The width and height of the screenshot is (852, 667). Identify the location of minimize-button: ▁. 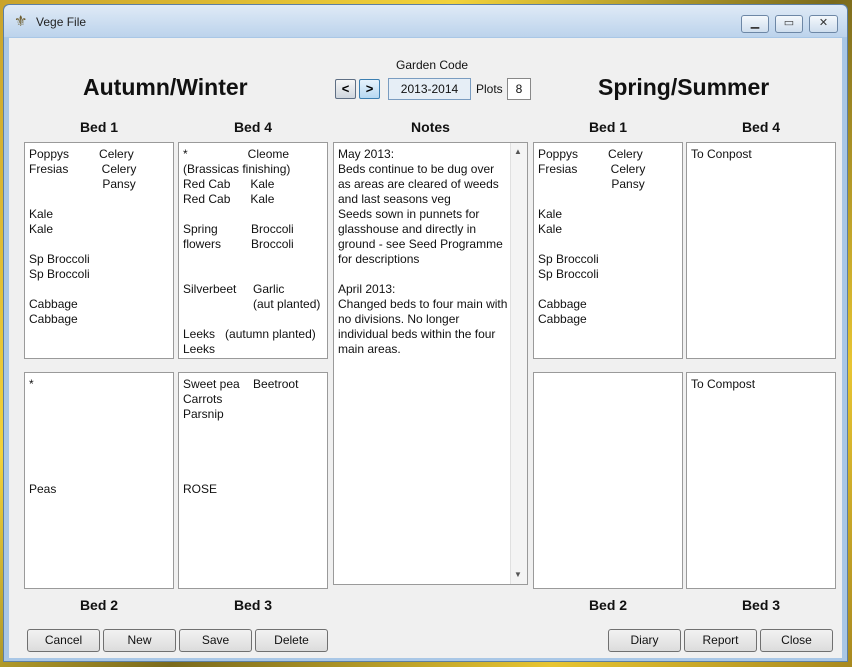
(755, 24).